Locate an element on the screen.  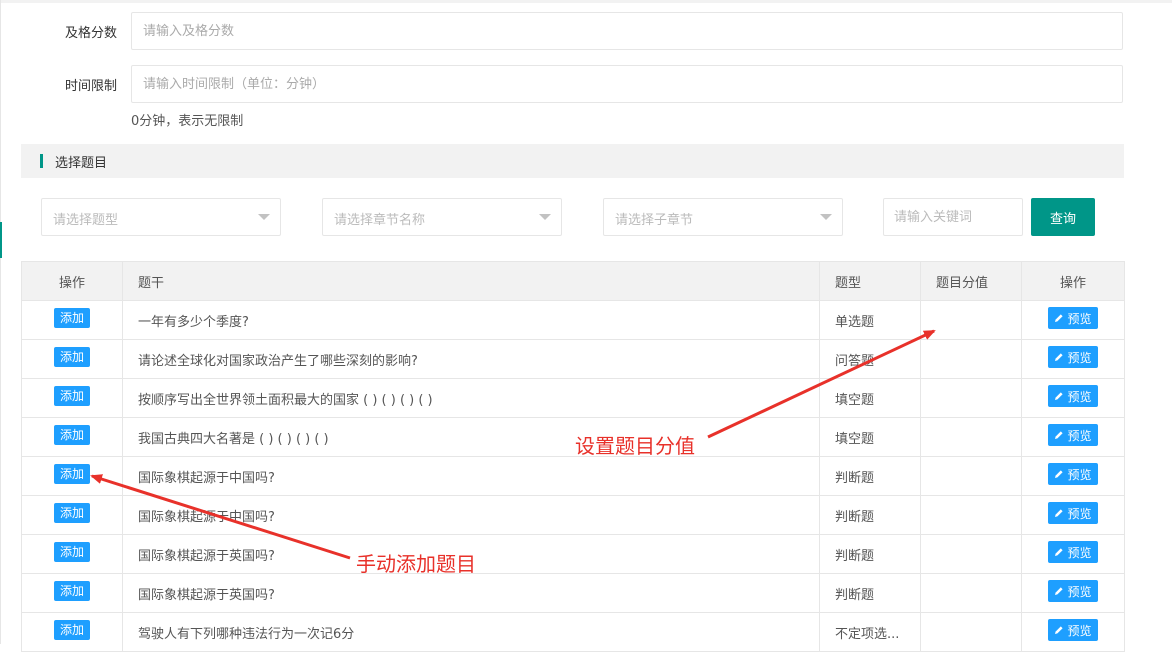
add-annotation-label: 手动添加题目 is located at coordinates (416, 564).